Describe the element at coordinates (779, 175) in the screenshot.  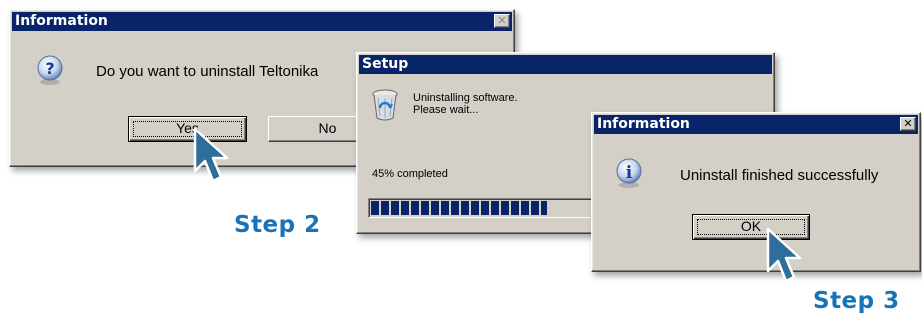
I see `dialog-message: Uninstall finished successfully` at that location.